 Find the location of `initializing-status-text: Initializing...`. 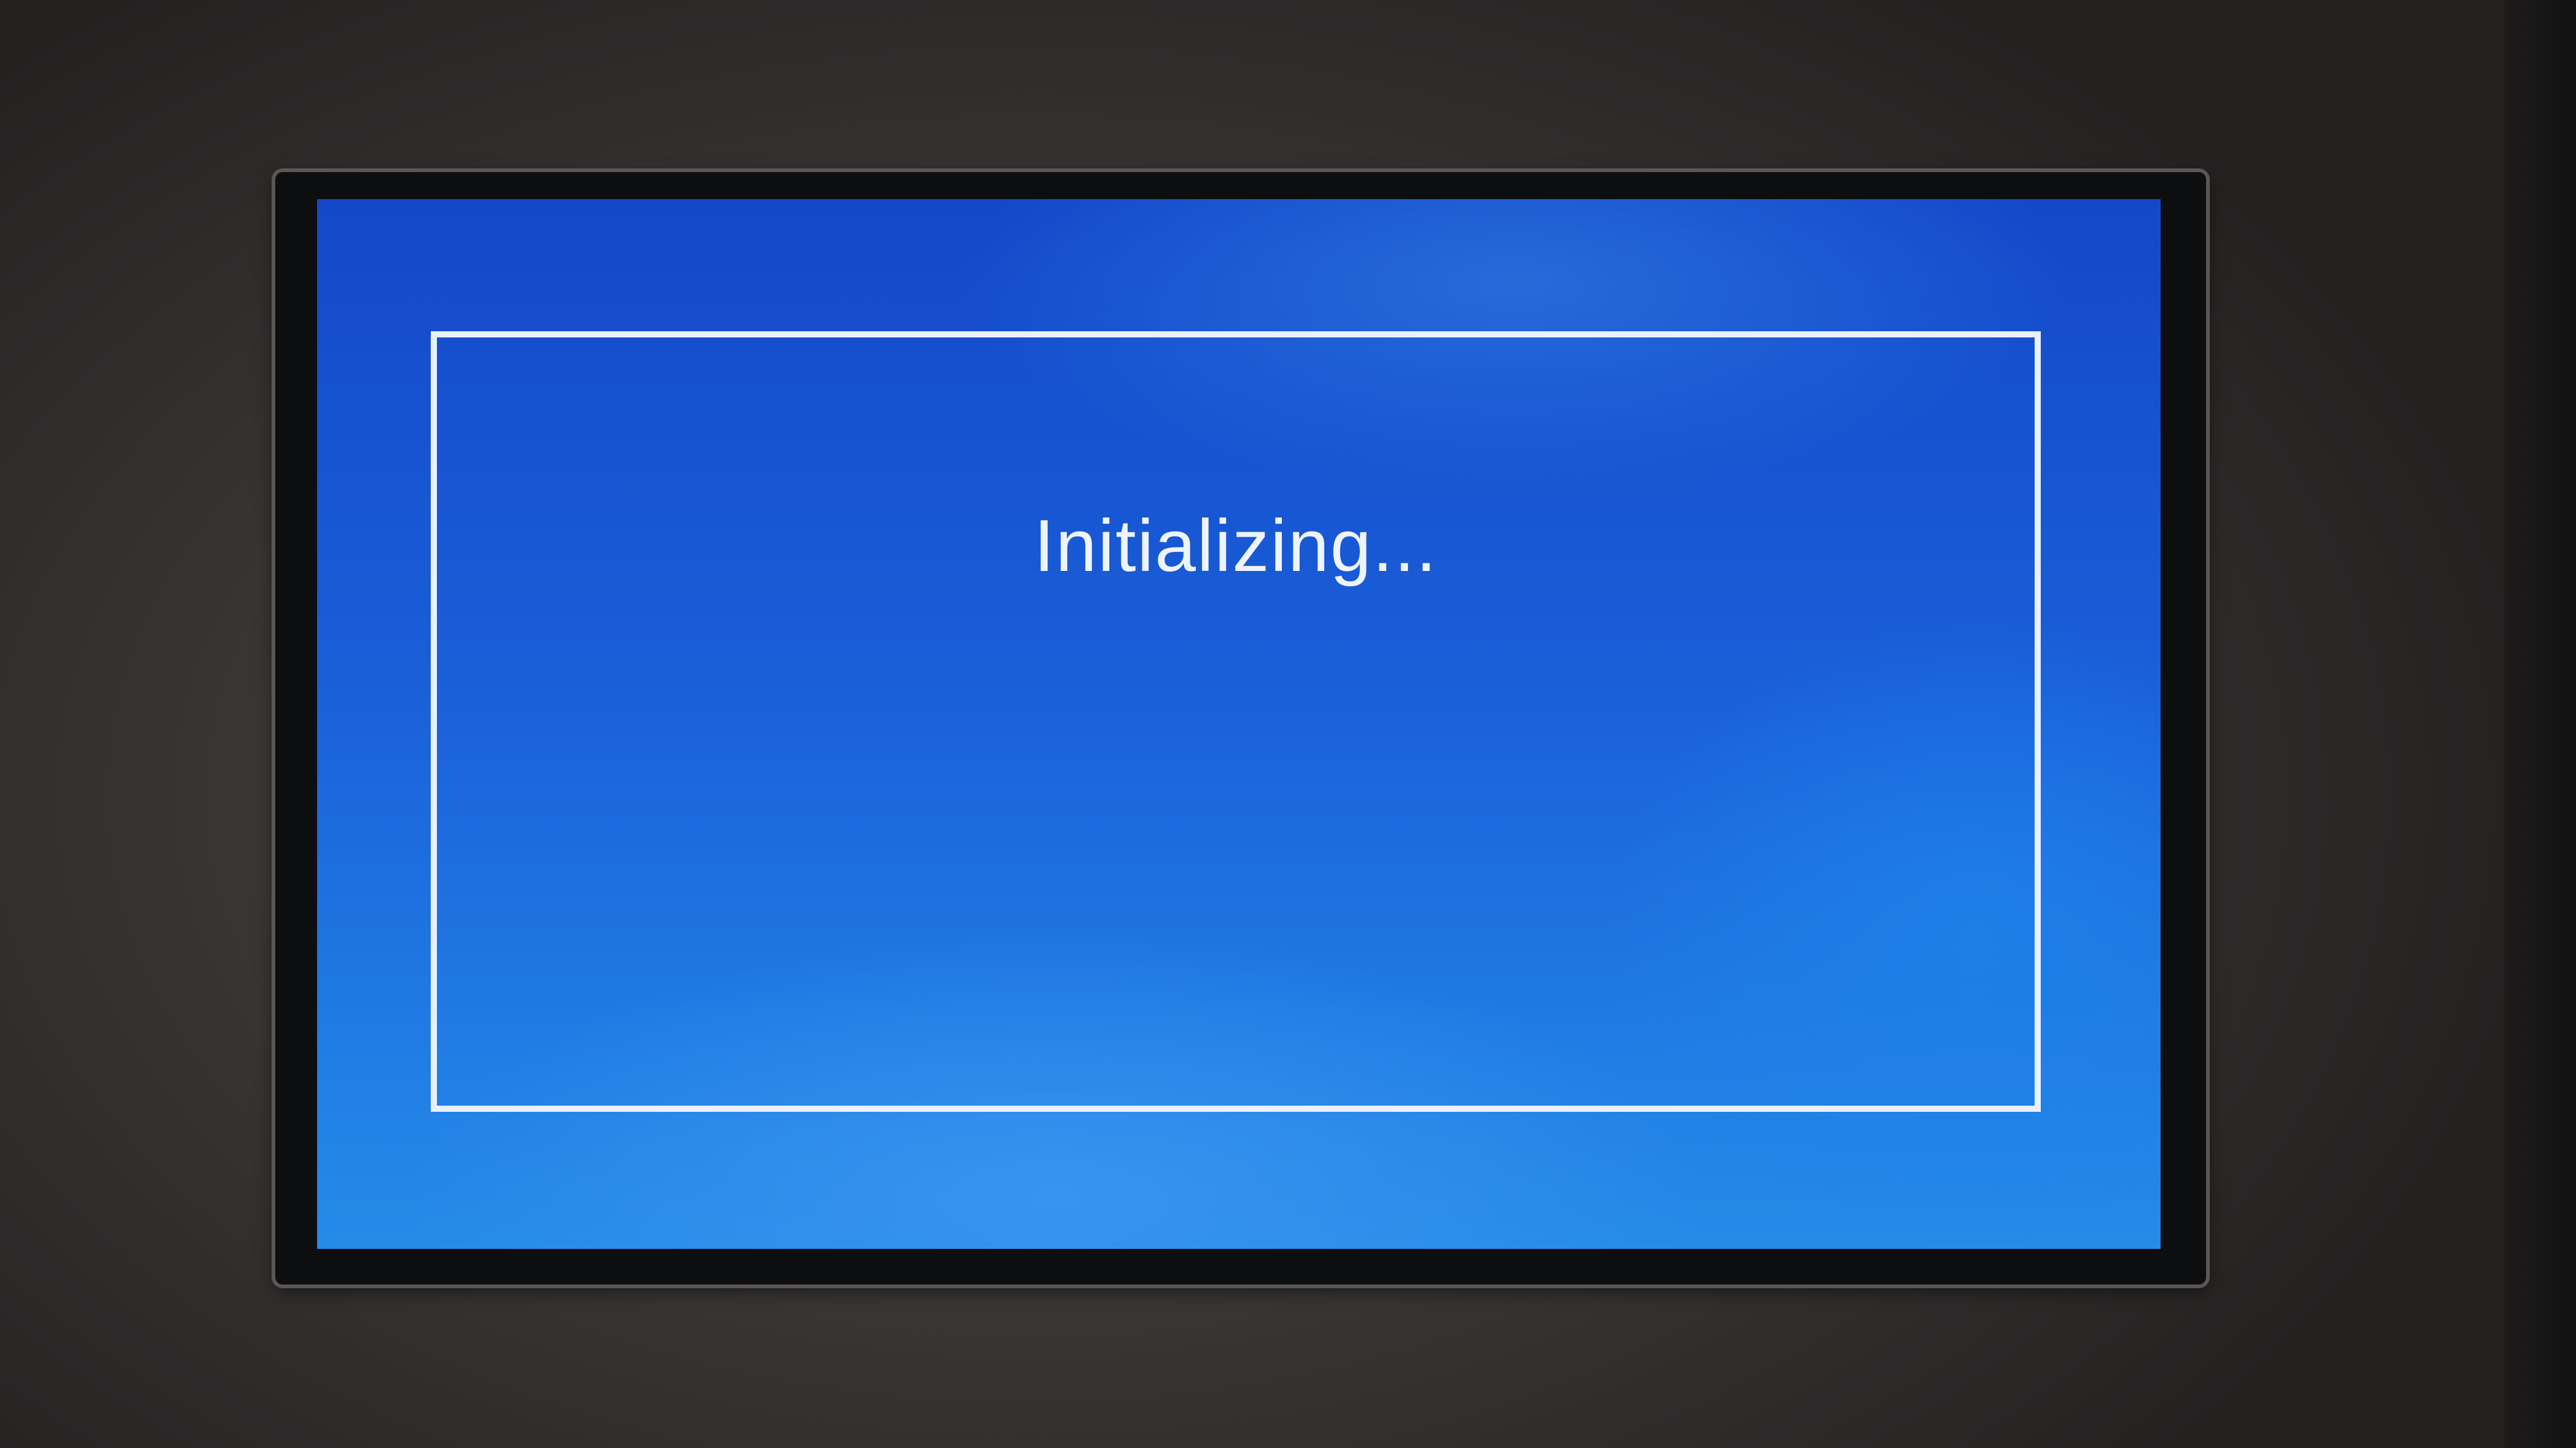

initializing-status-text: Initializing... is located at coordinates (1236, 546).